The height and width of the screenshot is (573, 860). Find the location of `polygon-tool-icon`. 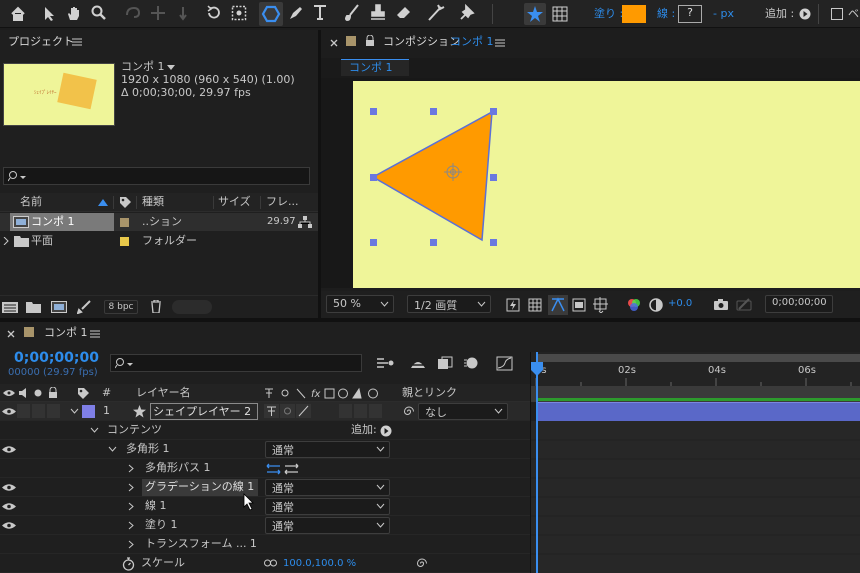

polygon-tool-icon is located at coordinates (271, 14).